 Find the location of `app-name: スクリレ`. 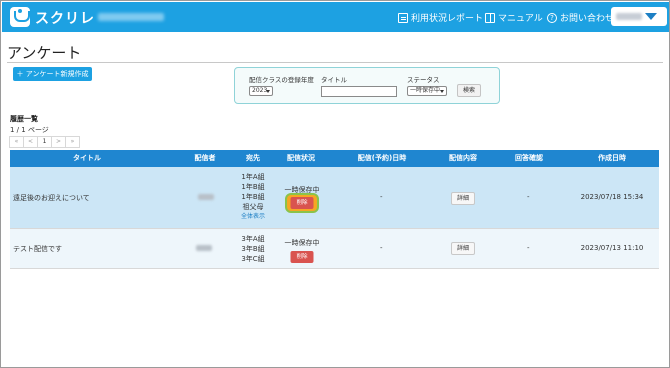

app-name: スクリレ is located at coordinates (65, 19).